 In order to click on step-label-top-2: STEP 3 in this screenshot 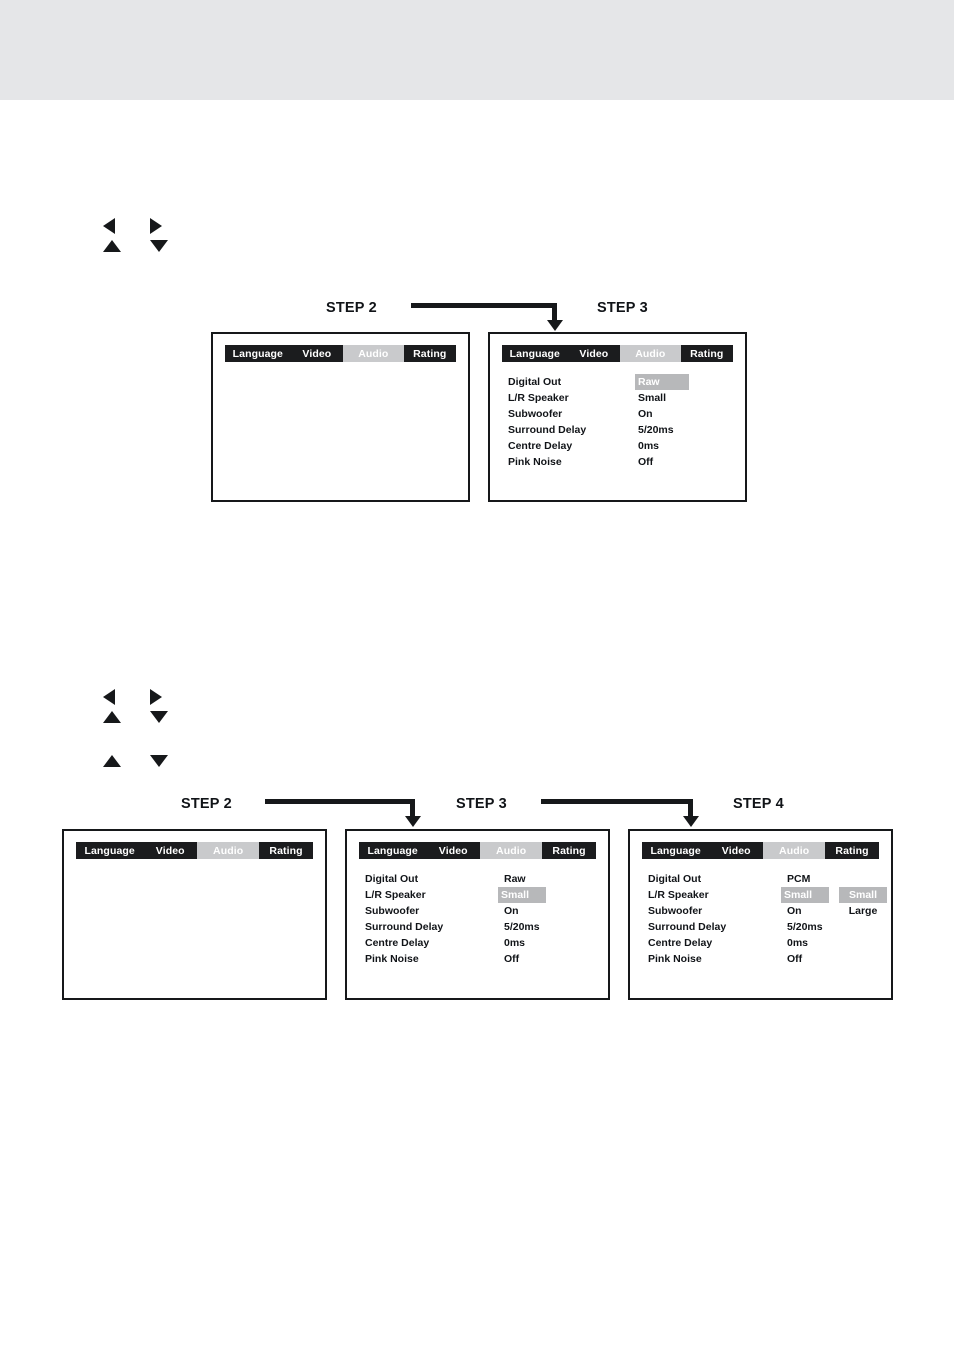, I will do `click(622, 308)`.